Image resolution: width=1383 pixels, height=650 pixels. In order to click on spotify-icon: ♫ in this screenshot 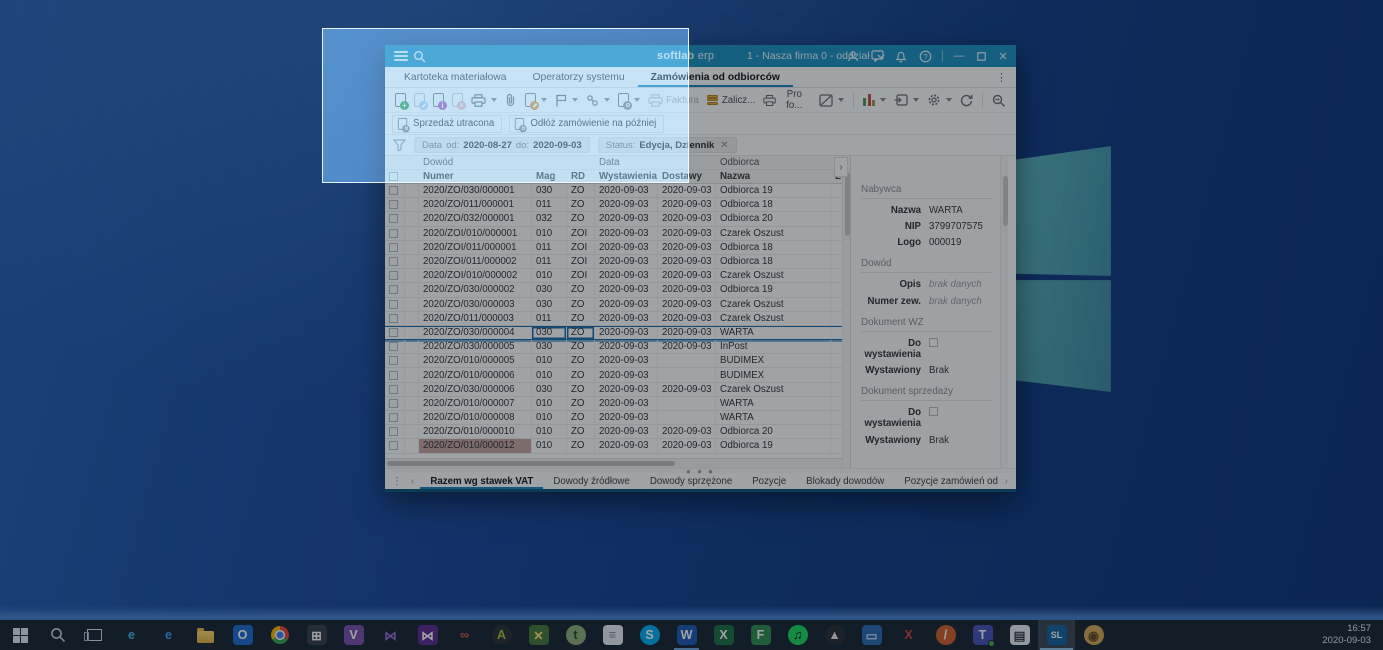, I will do `click(797, 635)`.